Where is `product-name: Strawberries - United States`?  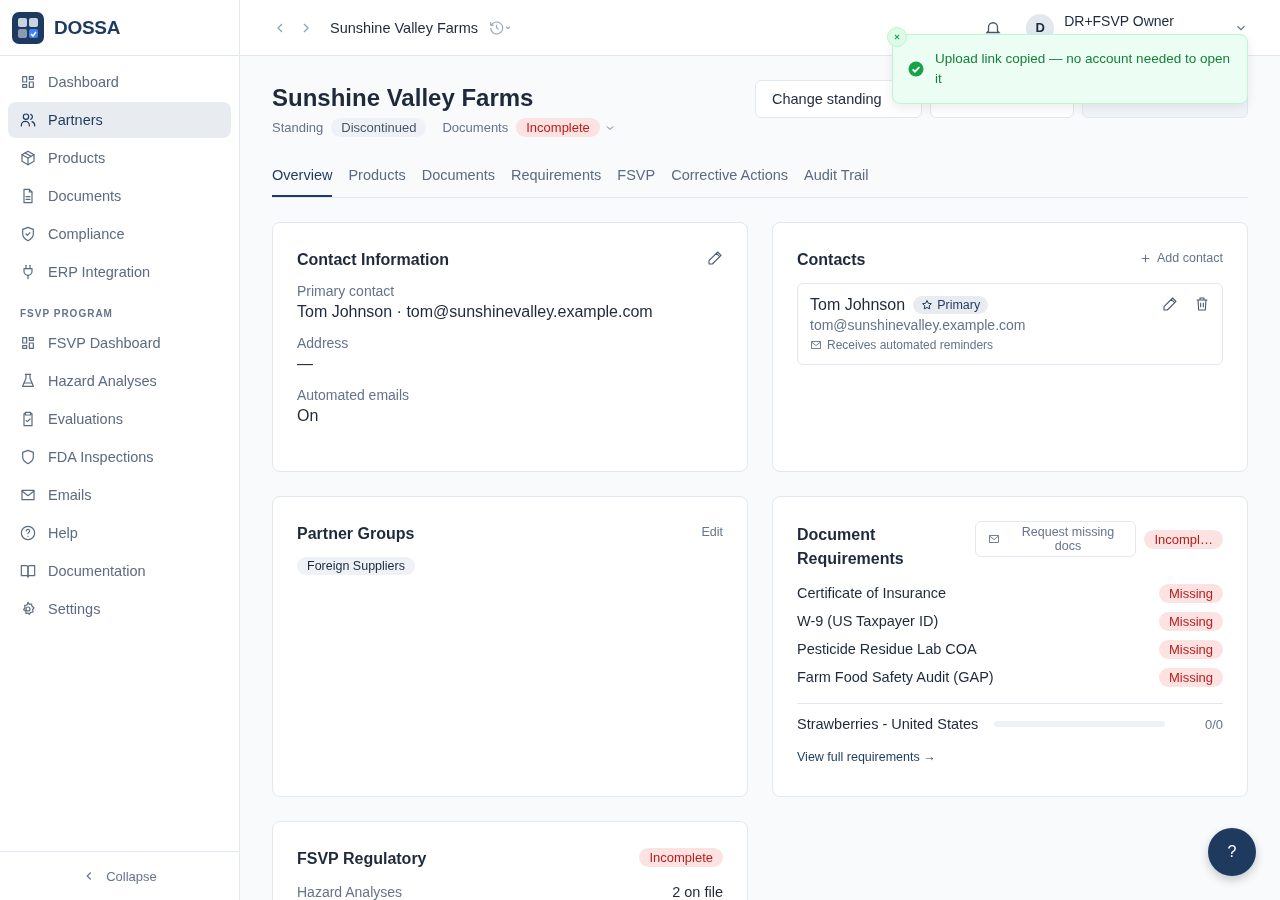
product-name: Strawberries - United States is located at coordinates (888, 724).